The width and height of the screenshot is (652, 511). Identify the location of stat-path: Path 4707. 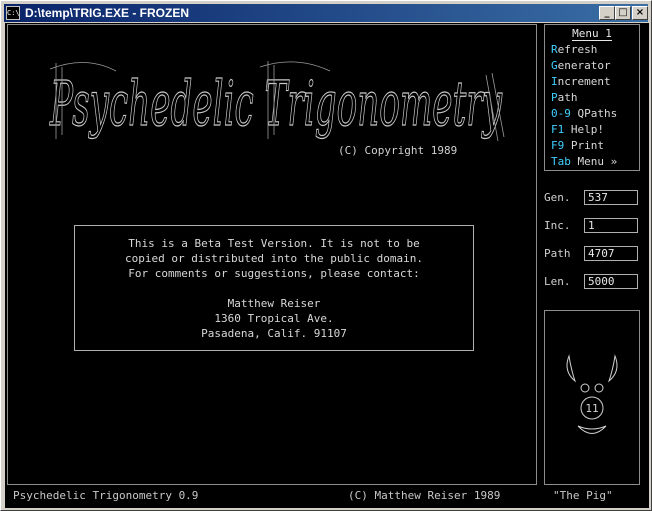
(592, 254).